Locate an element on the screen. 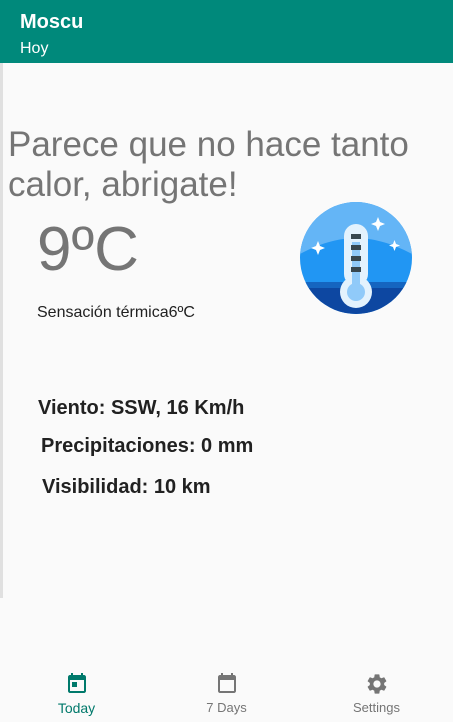 This screenshot has width=453, height=722. calendar-icon is located at coordinates (226, 683).